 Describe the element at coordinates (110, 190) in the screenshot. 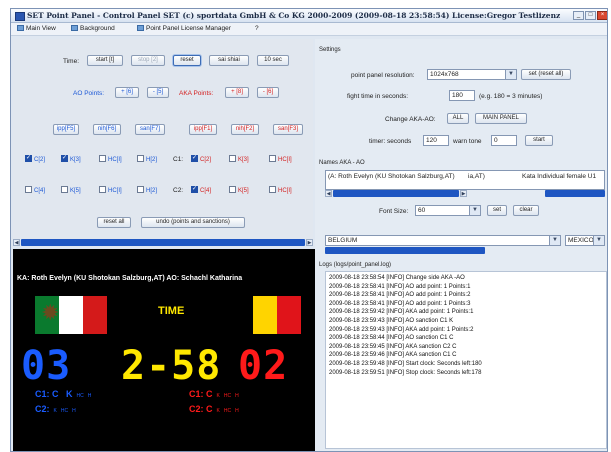

I see `ao-c2-hansoku-chui-checkbox: HC[I]` at that location.